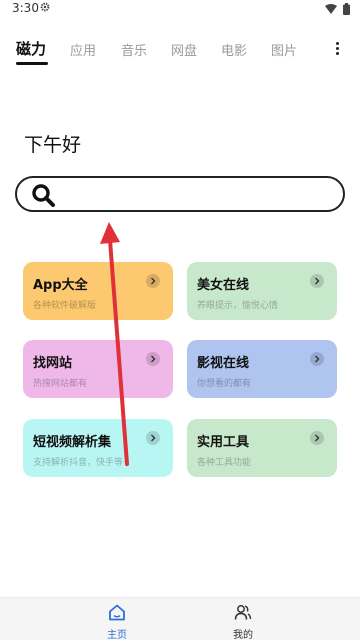  Describe the element at coordinates (223, 363) in the screenshot. I see `card-title: 影视在线` at that location.